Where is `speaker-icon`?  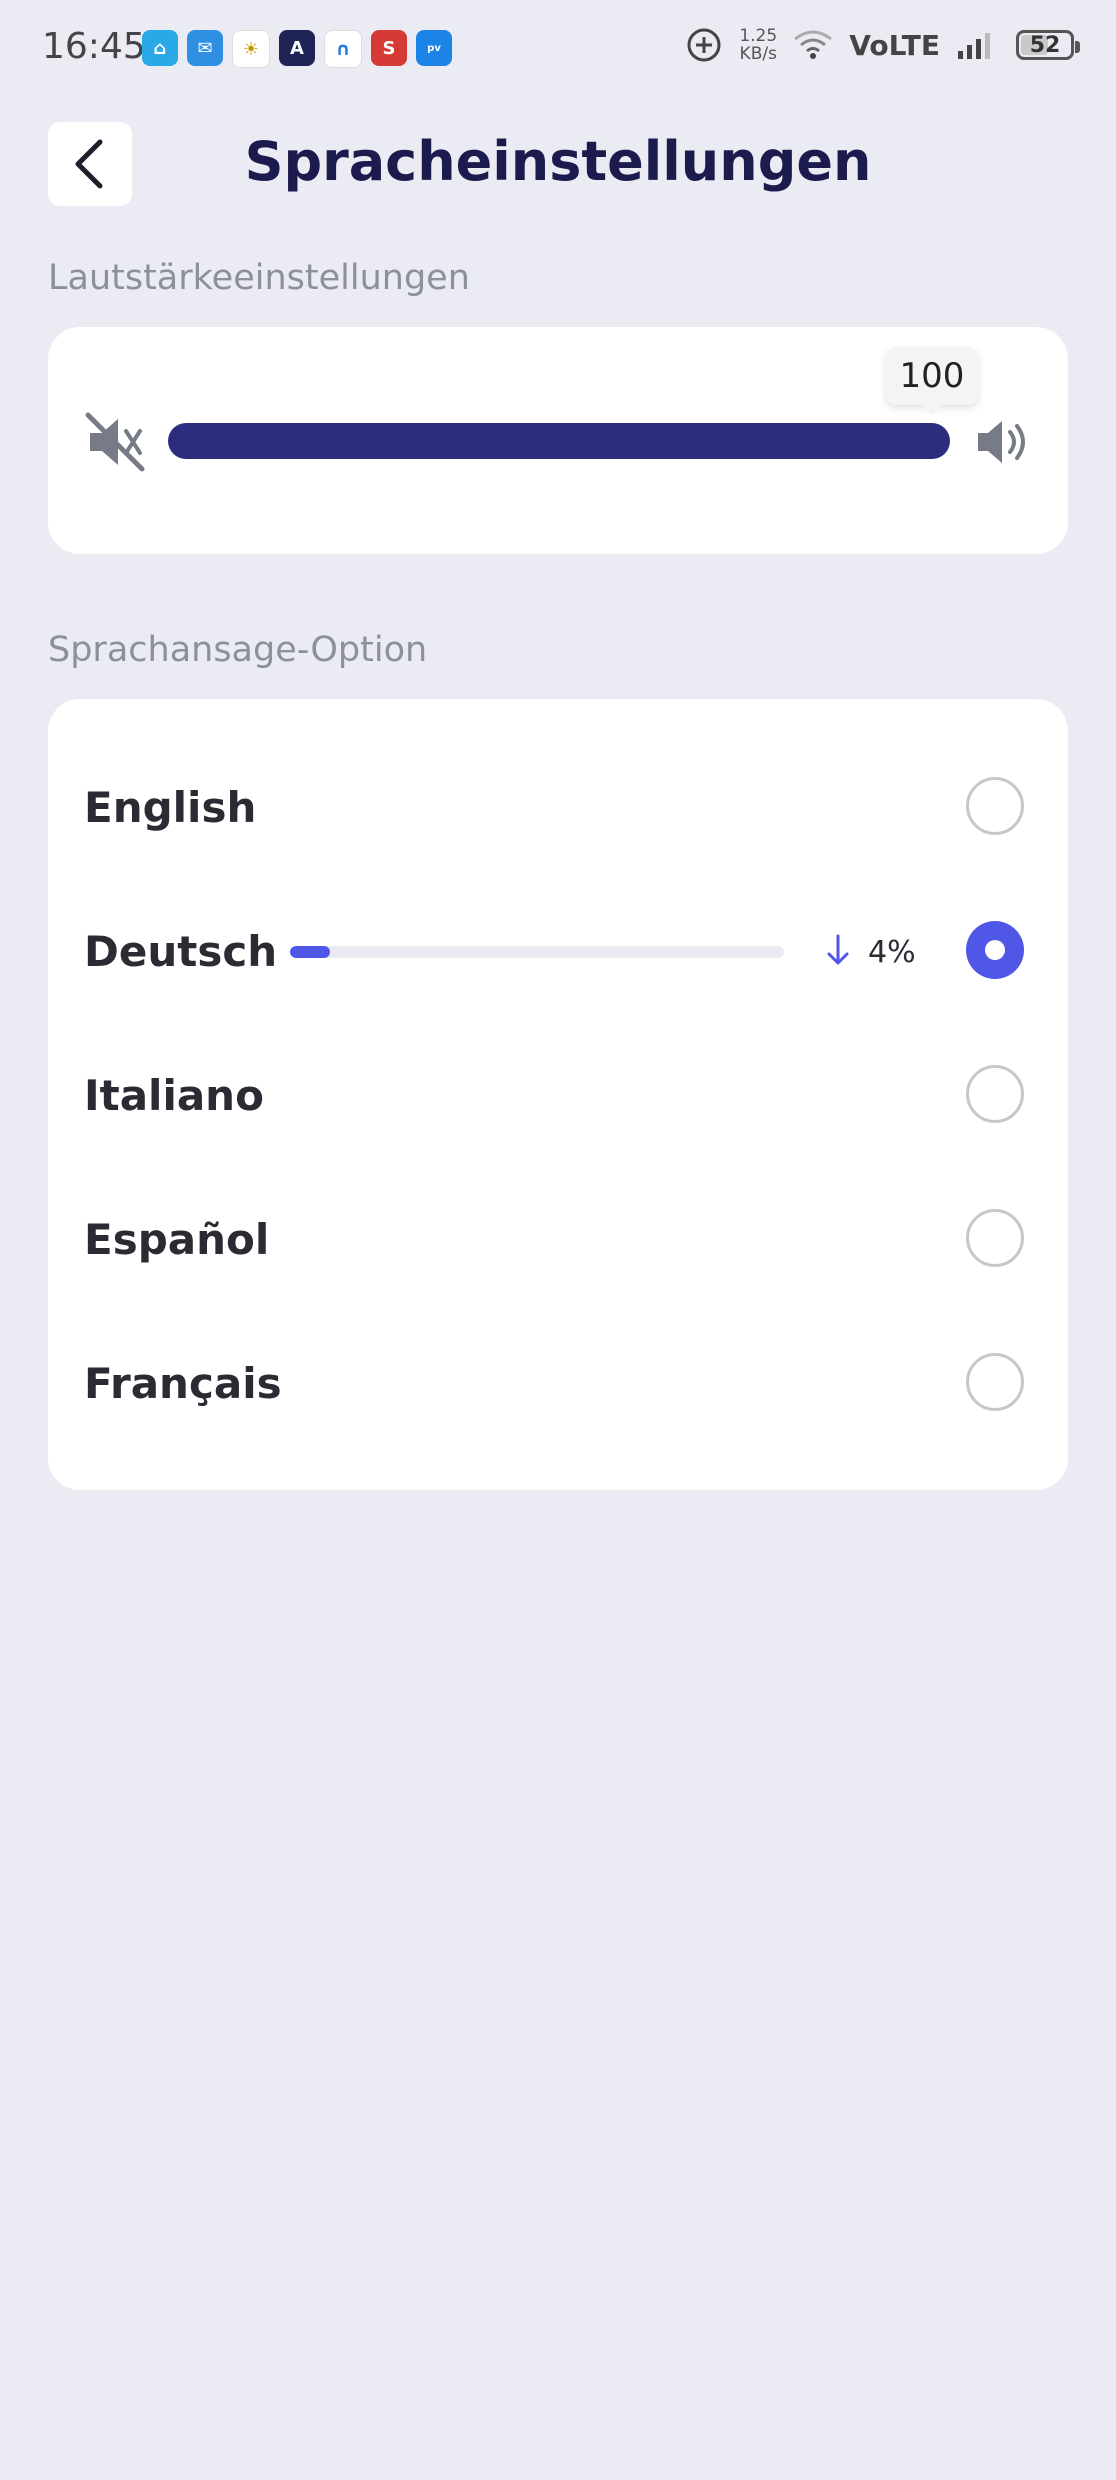
speaker-icon is located at coordinates (1002, 442).